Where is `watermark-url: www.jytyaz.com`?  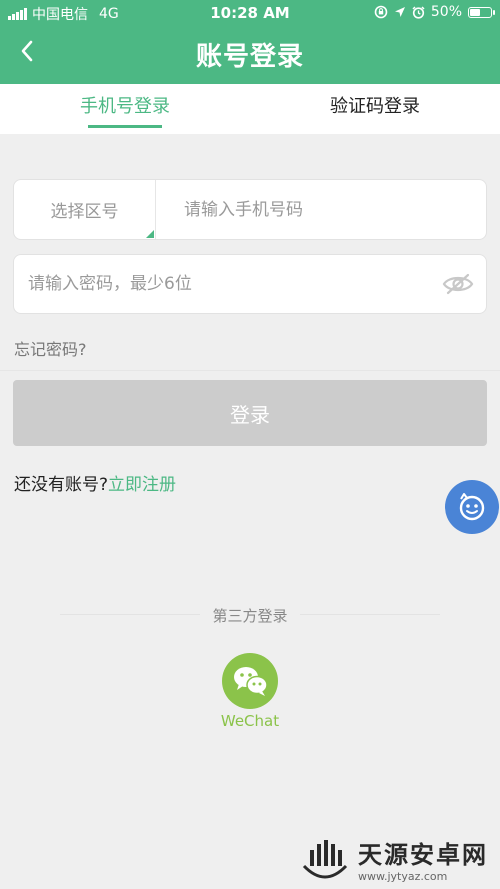 watermark-url: www.jytyaz.com is located at coordinates (403, 876).